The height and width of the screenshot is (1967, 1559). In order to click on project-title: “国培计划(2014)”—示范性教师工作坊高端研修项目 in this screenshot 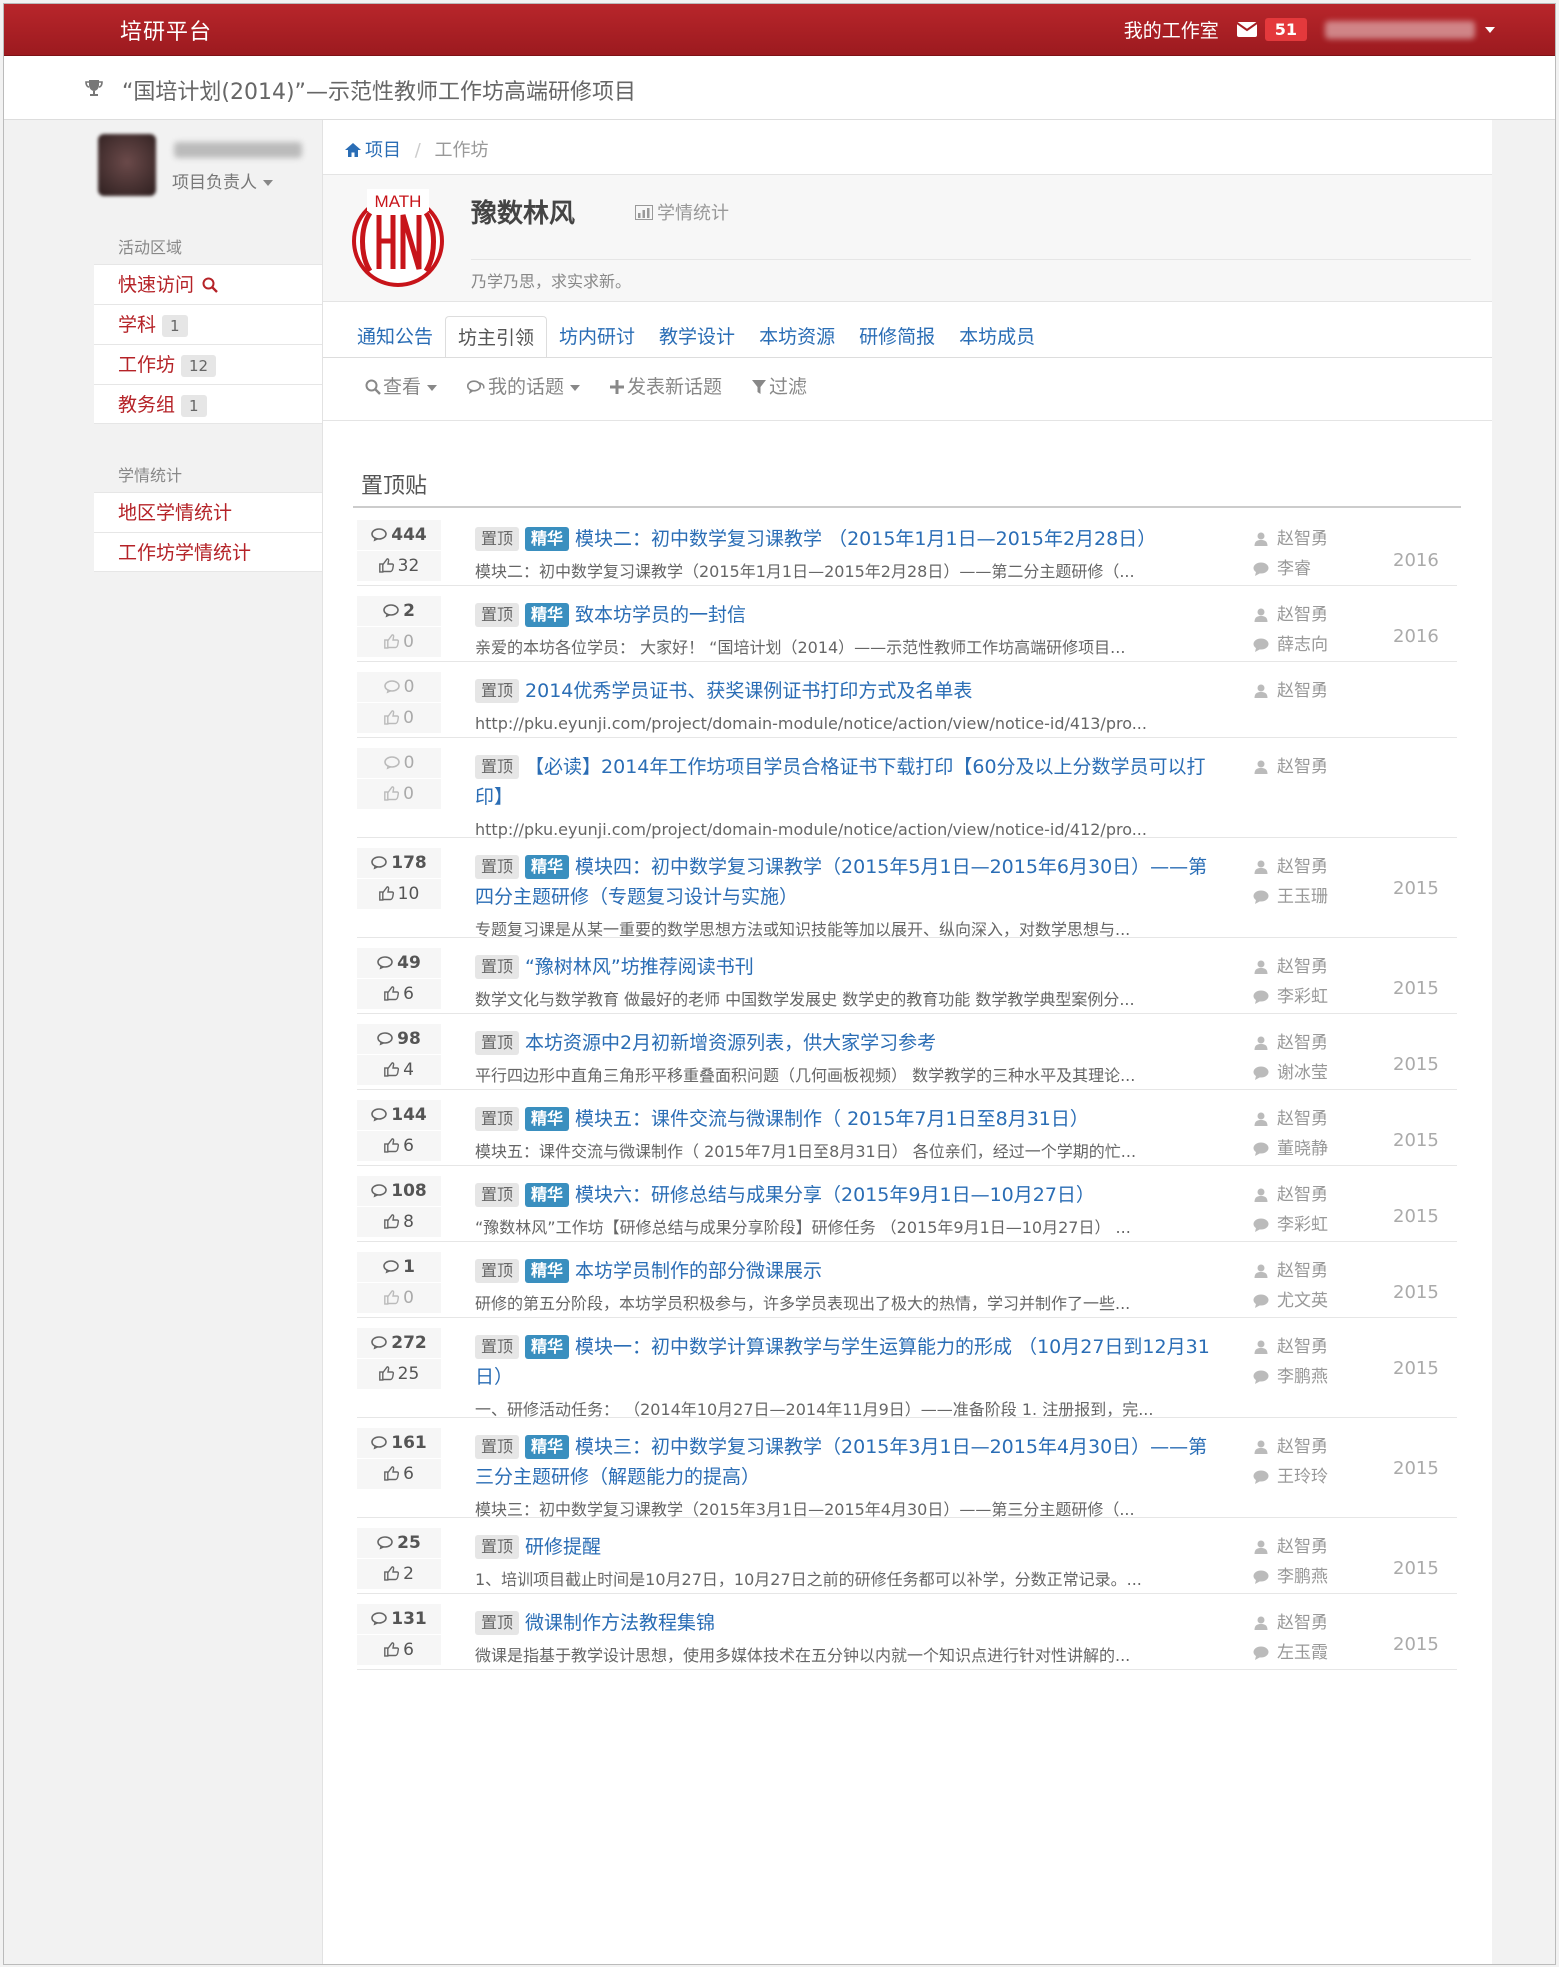, I will do `click(379, 90)`.